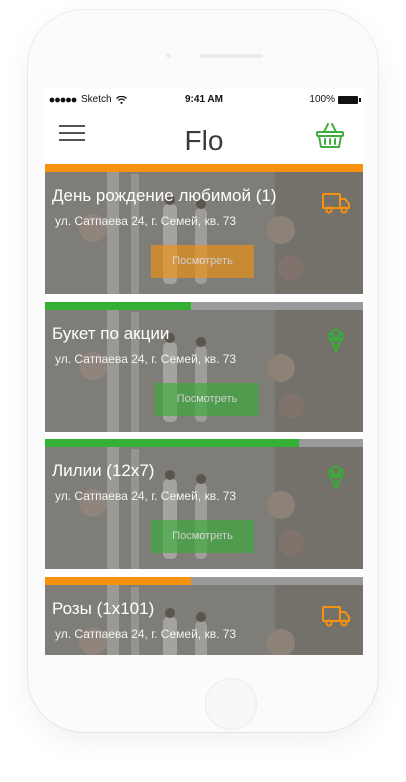  What do you see at coordinates (322, 99) in the screenshot?
I see `battery-percent: 100%` at bounding box center [322, 99].